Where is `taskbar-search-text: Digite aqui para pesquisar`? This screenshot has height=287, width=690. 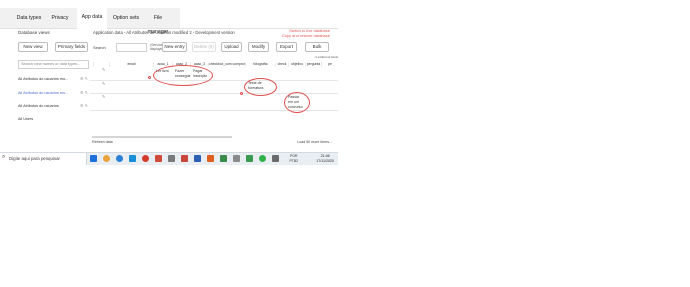 taskbar-search-text: Digite aqui para pesquisar is located at coordinates (35, 158).